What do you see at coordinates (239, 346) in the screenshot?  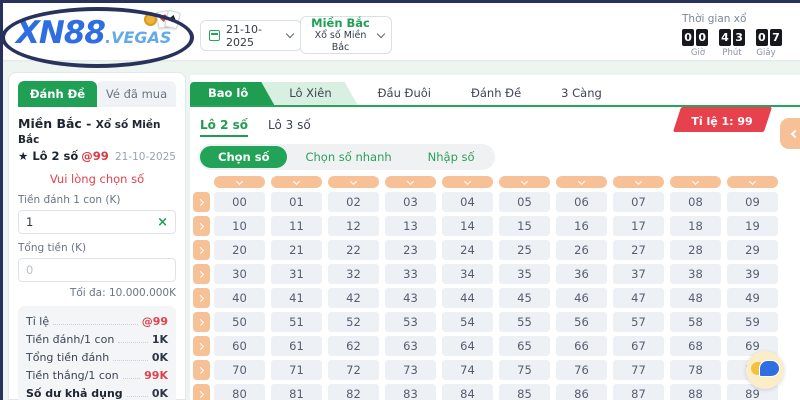 I see `number-cell: 60` at bounding box center [239, 346].